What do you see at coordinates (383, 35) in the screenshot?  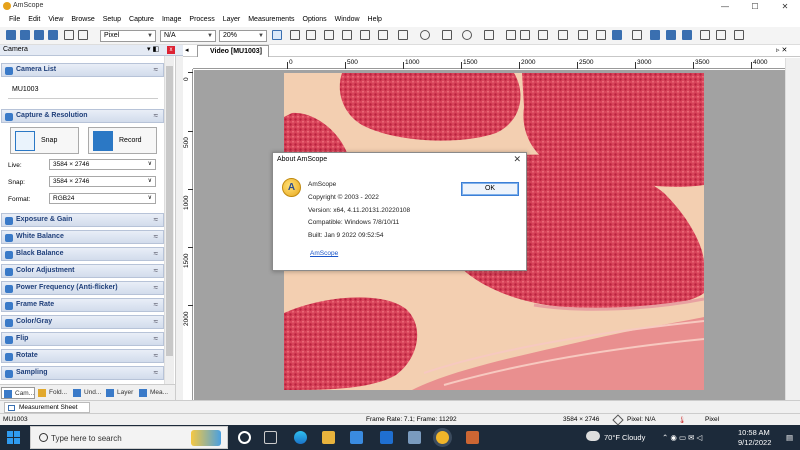 I see `perpendicular-tool-icon` at bounding box center [383, 35].